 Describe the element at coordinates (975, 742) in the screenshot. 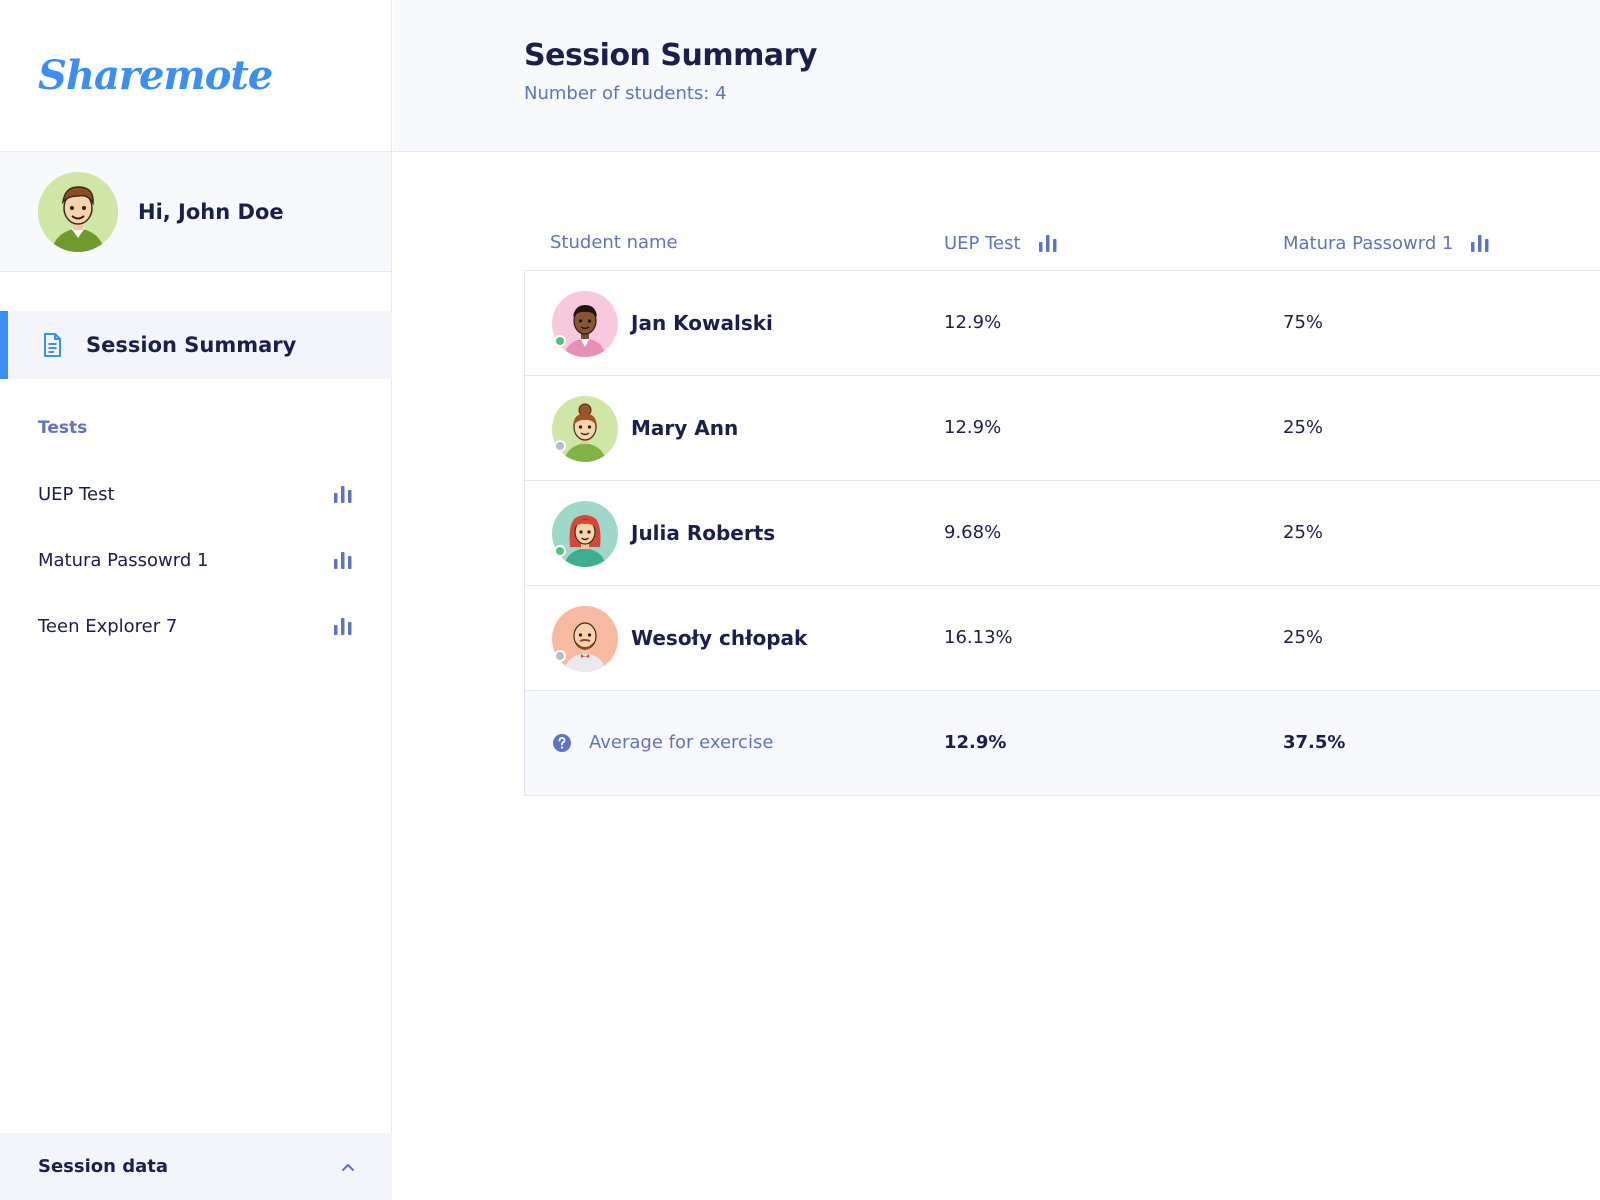

I see `average-uep: 12.9%` at that location.